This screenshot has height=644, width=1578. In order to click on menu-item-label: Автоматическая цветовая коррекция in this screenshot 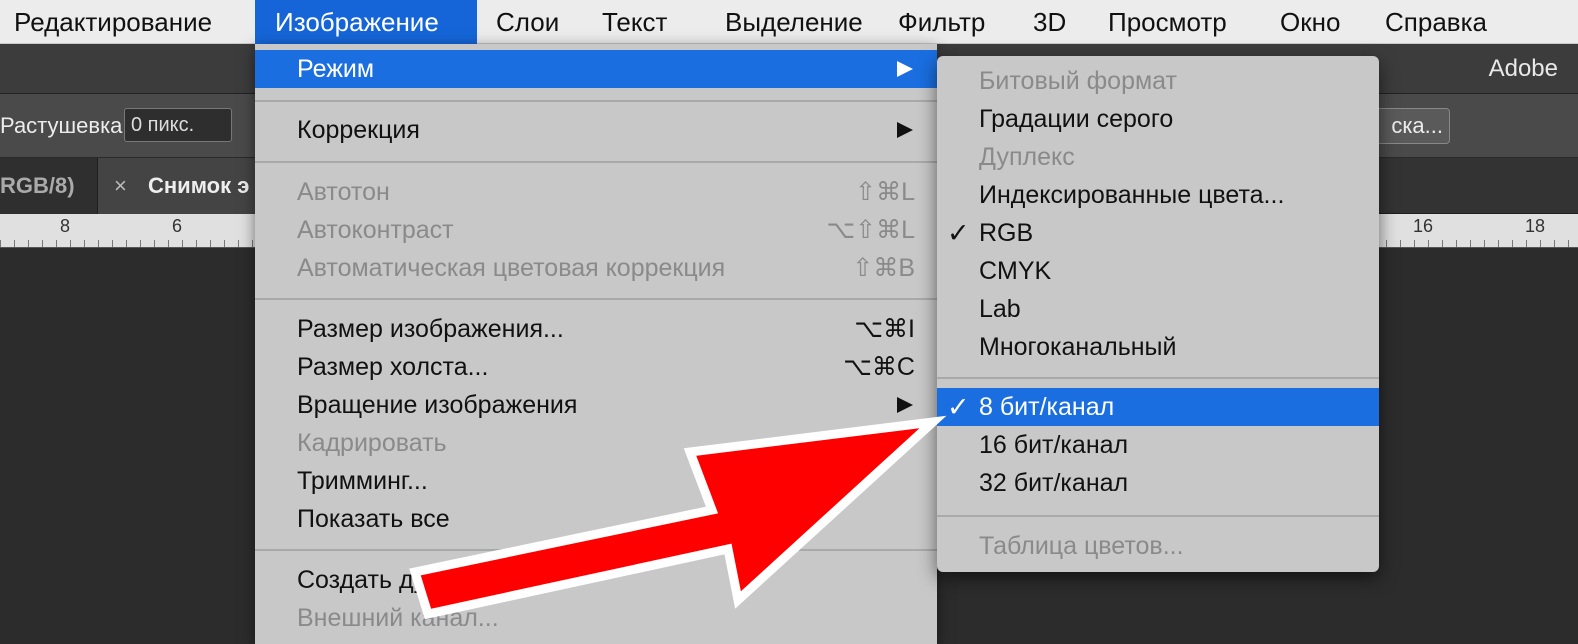, I will do `click(511, 268)`.